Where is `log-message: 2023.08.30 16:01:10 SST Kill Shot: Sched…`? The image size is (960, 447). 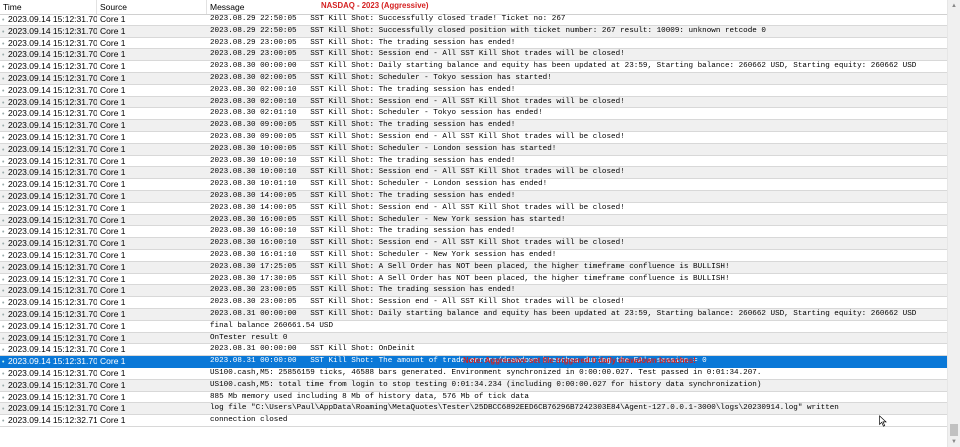
log-message: 2023.08.30 16:01:10 SST Kill Shot: Sched… is located at coordinates (383, 254).